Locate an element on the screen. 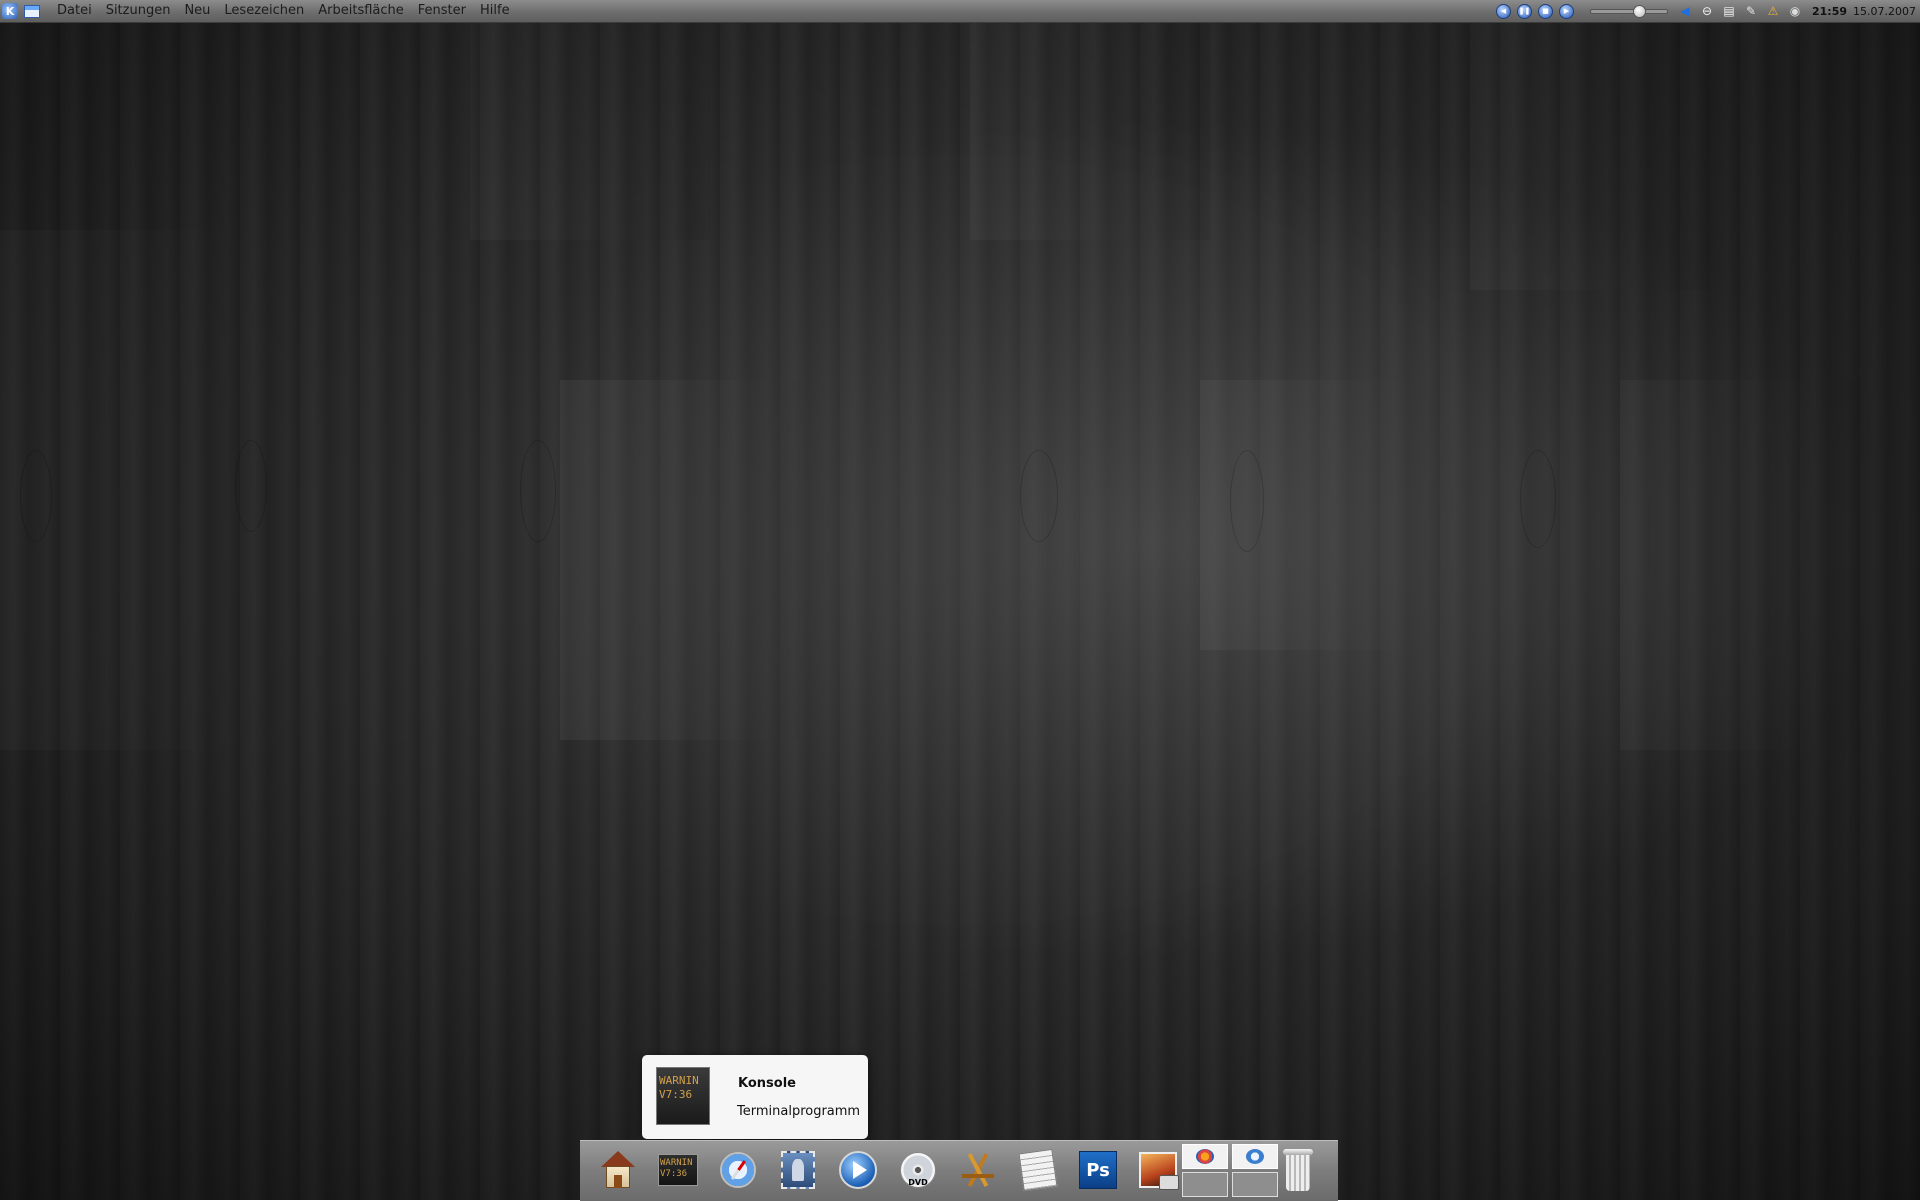 Image resolution: width=1920 pixels, height=1201 pixels. photoshop-label: Ps is located at coordinates (1098, 1170).